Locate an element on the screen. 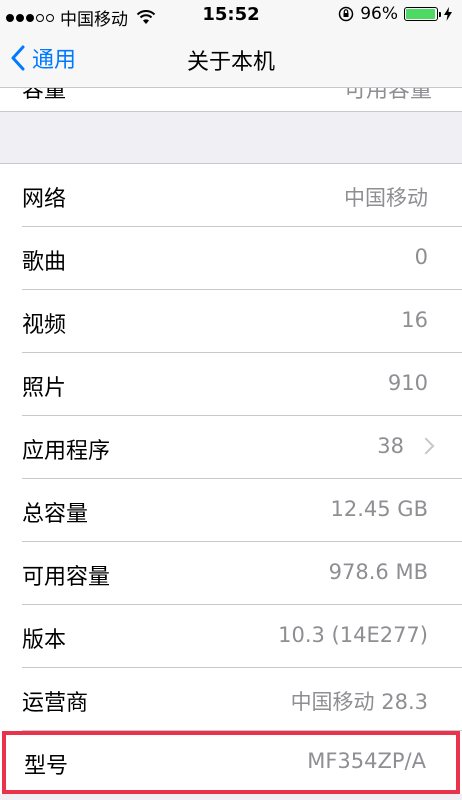 The width and height of the screenshot is (462, 800). row-label: 版本 is located at coordinates (44, 640).